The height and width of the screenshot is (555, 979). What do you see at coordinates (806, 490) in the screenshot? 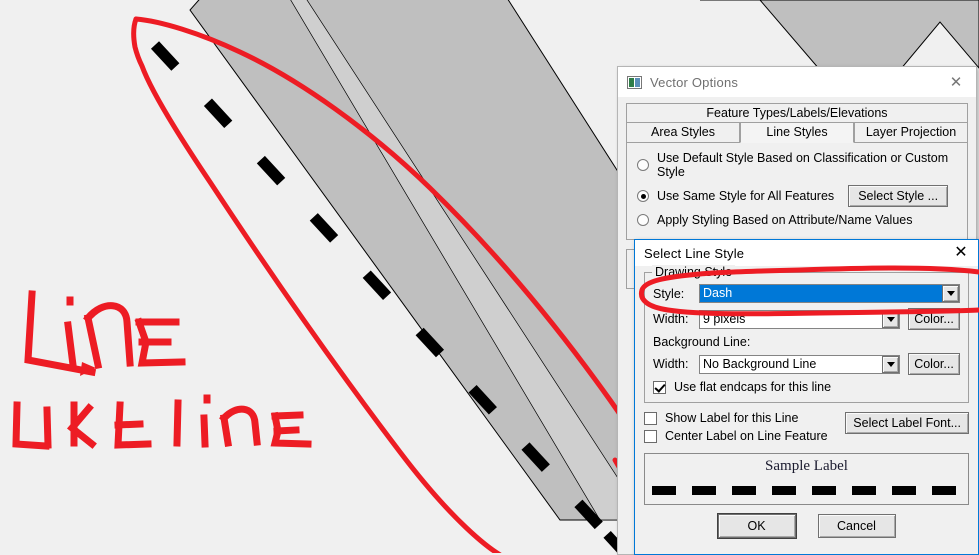
I see `preview-dashed-line` at bounding box center [806, 490].